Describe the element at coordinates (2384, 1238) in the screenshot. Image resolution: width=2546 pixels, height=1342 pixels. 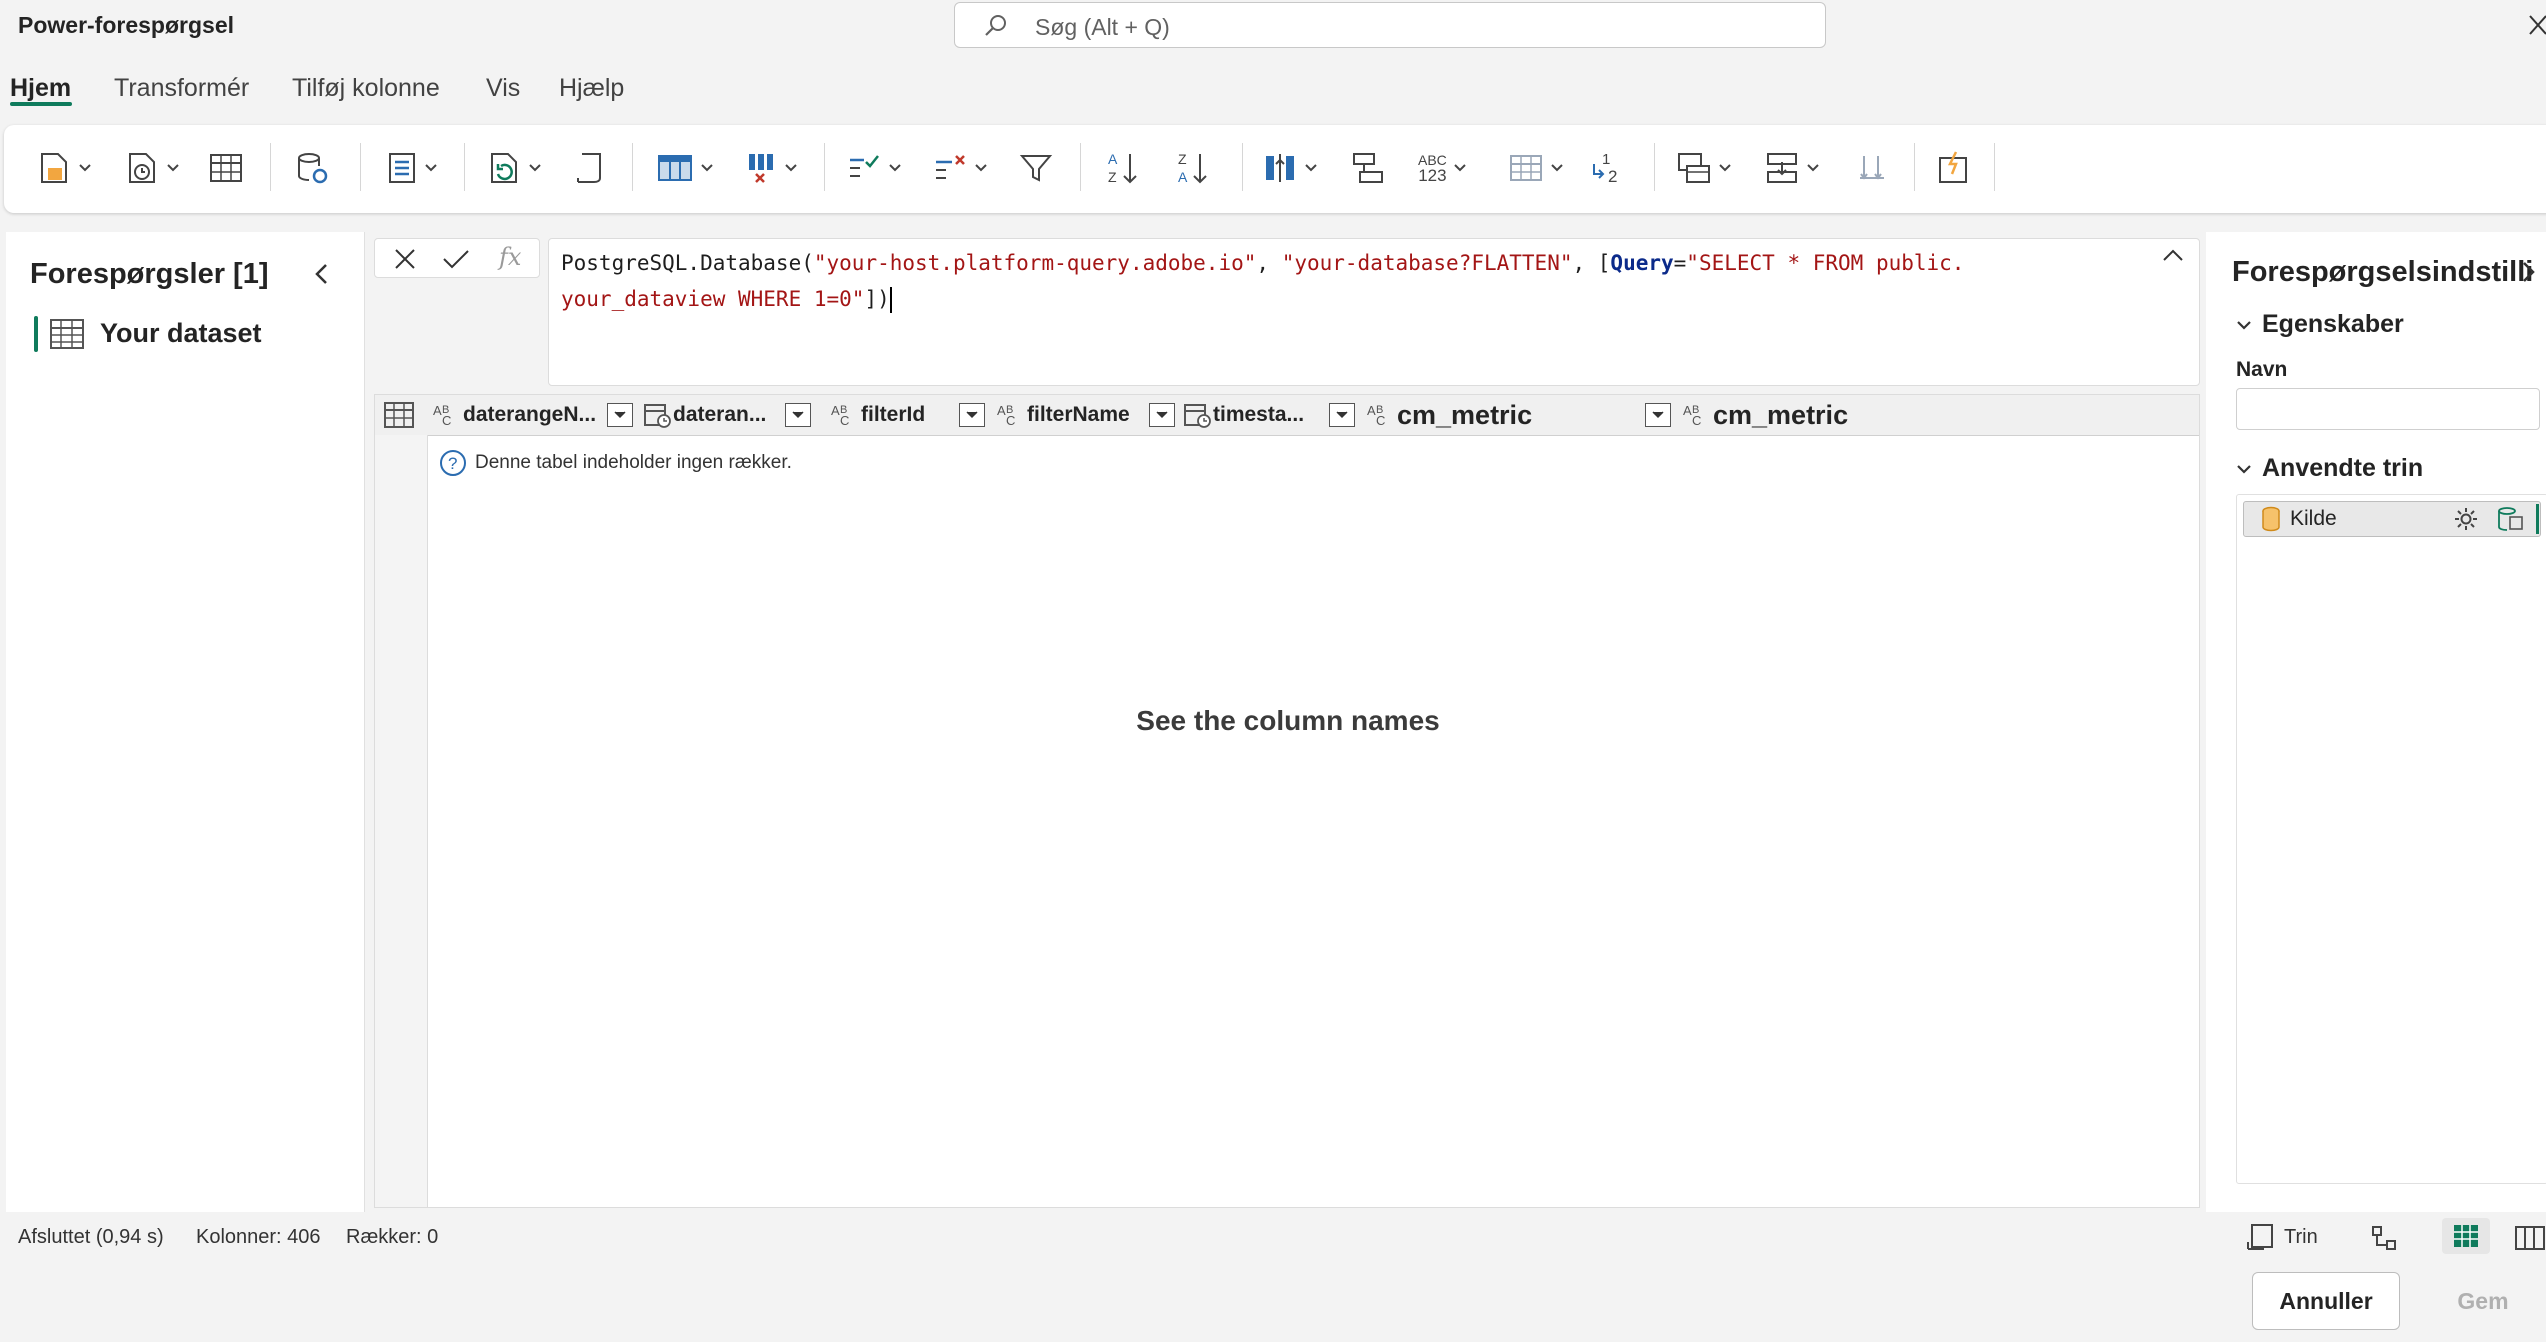
I see `diagram-view-icon` at that location.